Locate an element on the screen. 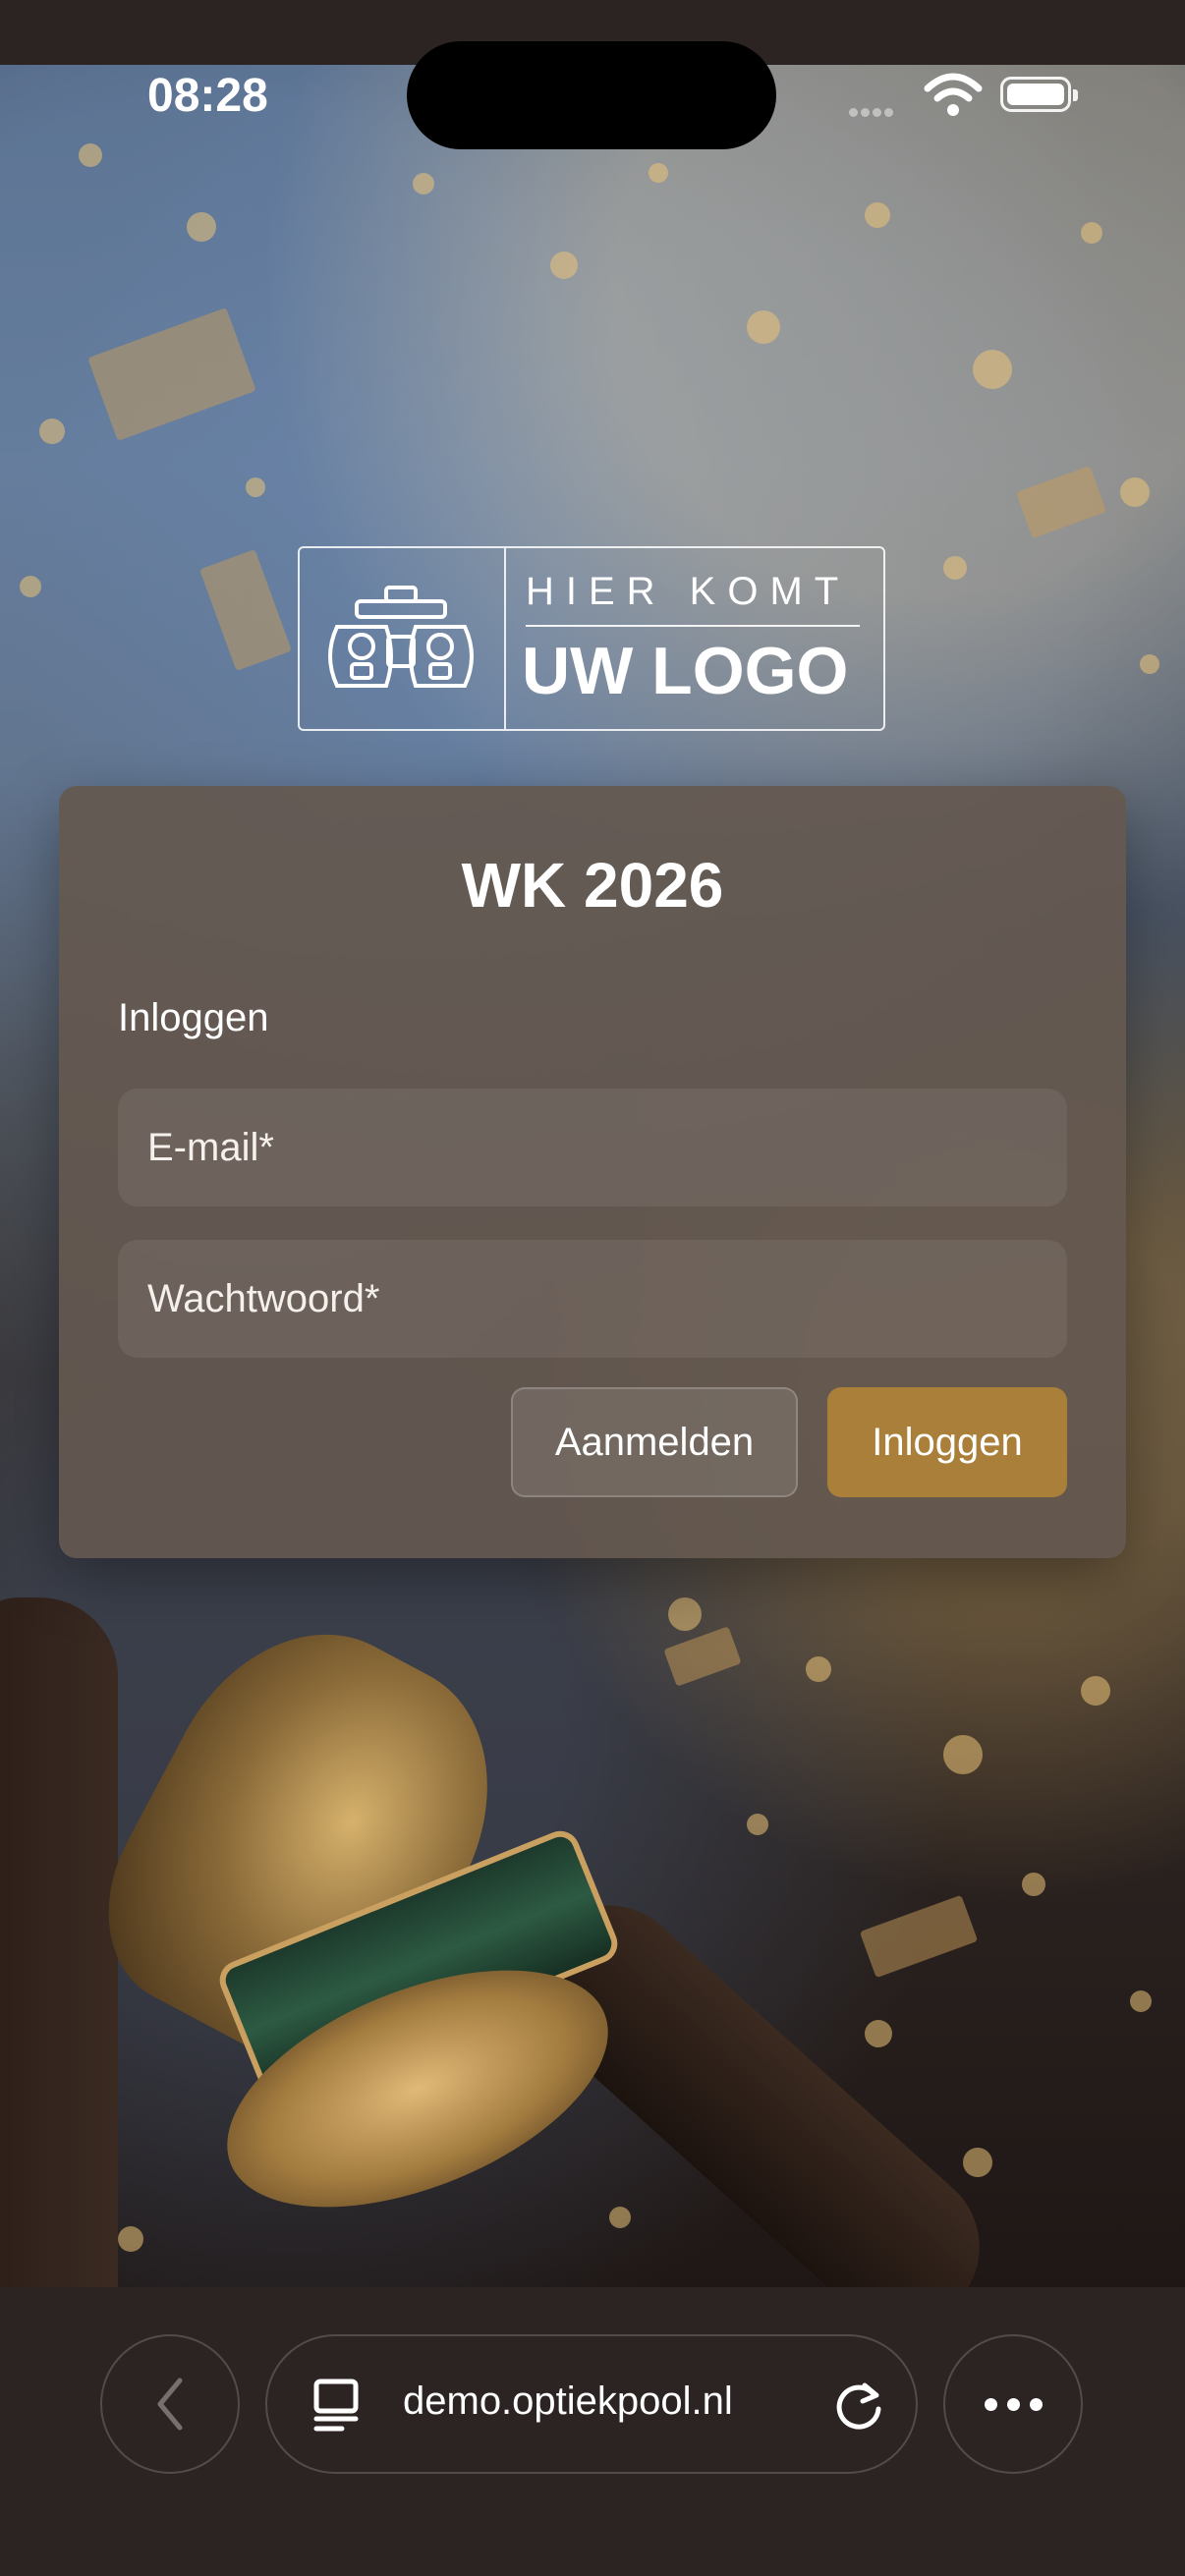  tabs-icon is located at coordinates (336, 2405).